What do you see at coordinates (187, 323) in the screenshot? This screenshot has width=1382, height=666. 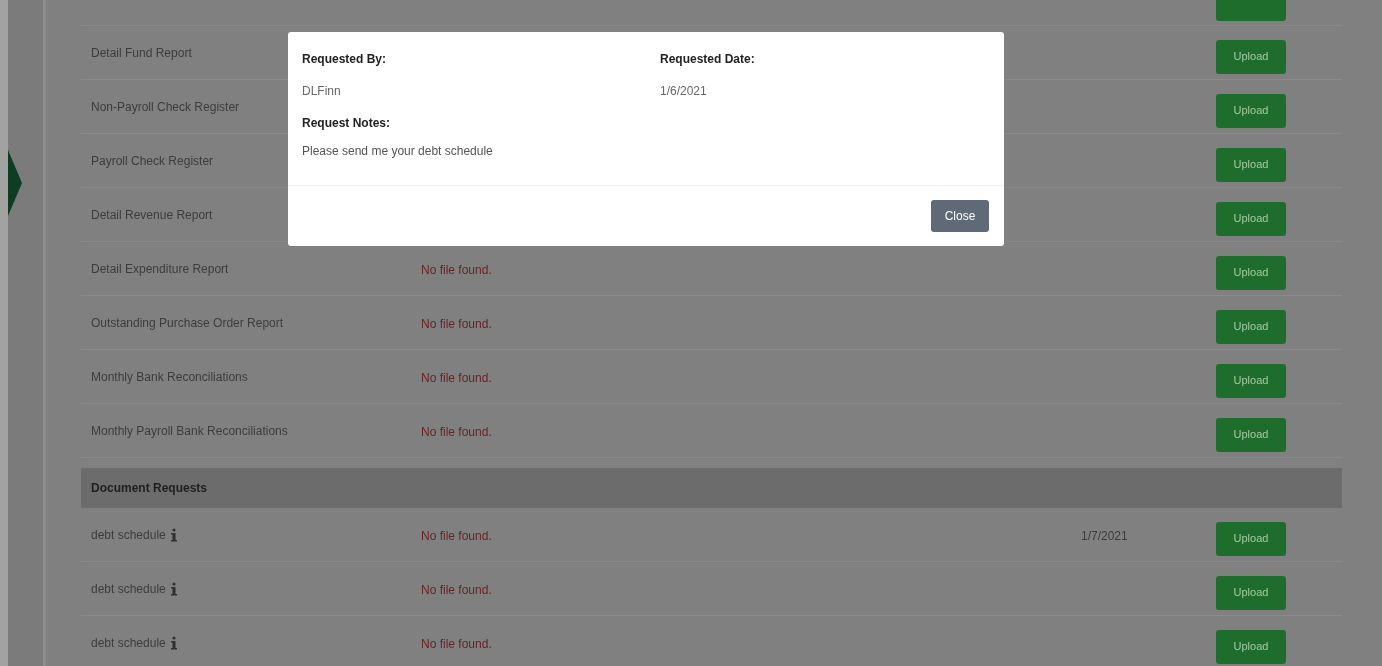 I see `document-name: Outstanding Purchase Order Report` at bounding box center [187, 323].